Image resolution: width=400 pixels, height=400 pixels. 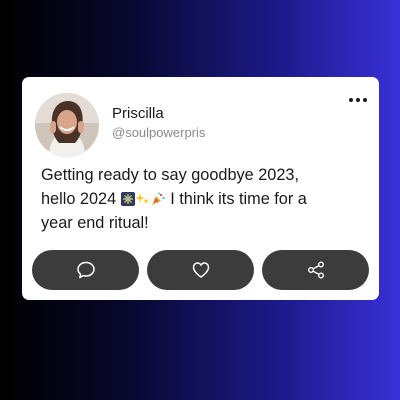 What do you see at coordinates (138, 113) in the screenshot?
I see `author-name: Priscilla` at bounding box center [138, 113].